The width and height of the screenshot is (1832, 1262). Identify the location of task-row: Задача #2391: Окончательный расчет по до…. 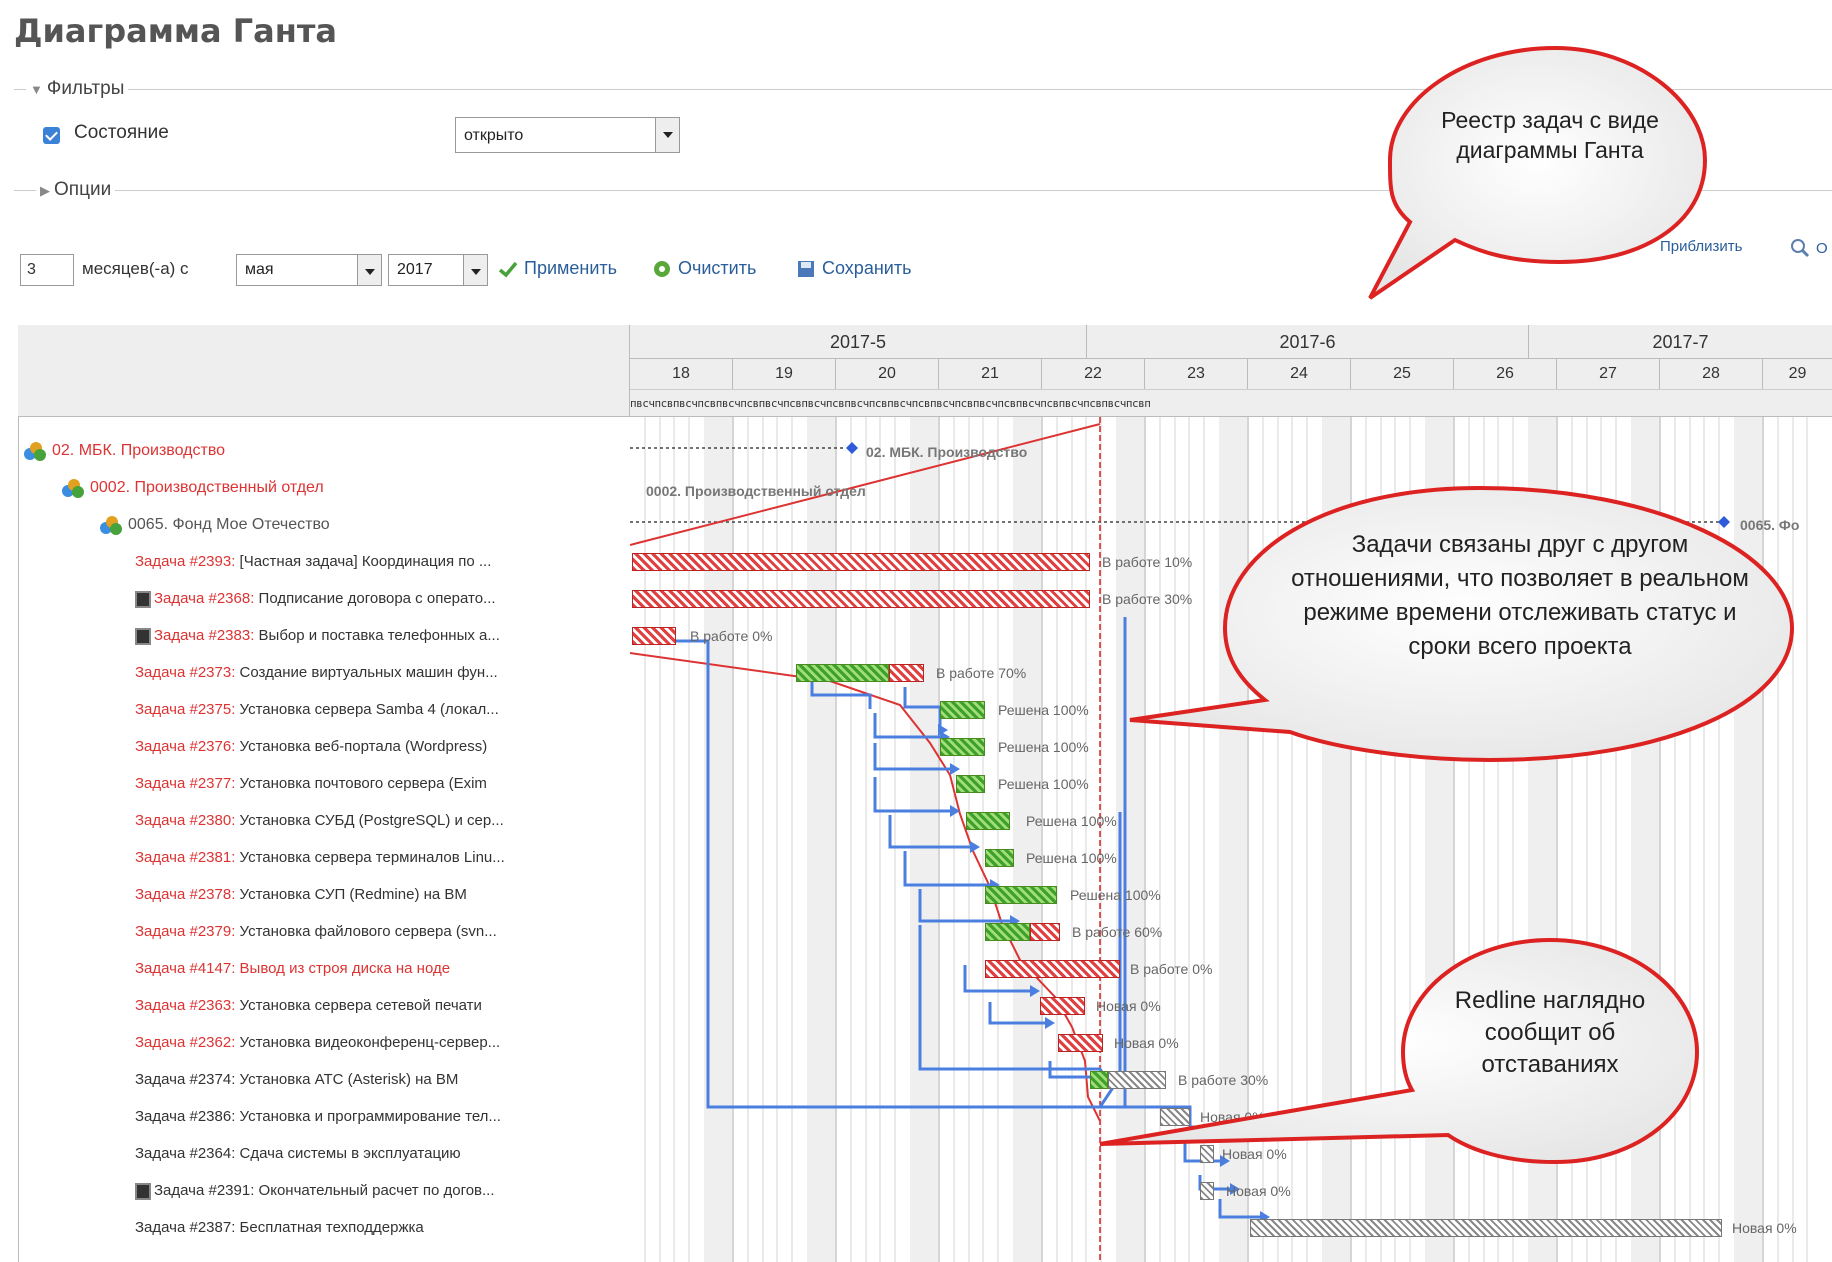
(315, 1191).